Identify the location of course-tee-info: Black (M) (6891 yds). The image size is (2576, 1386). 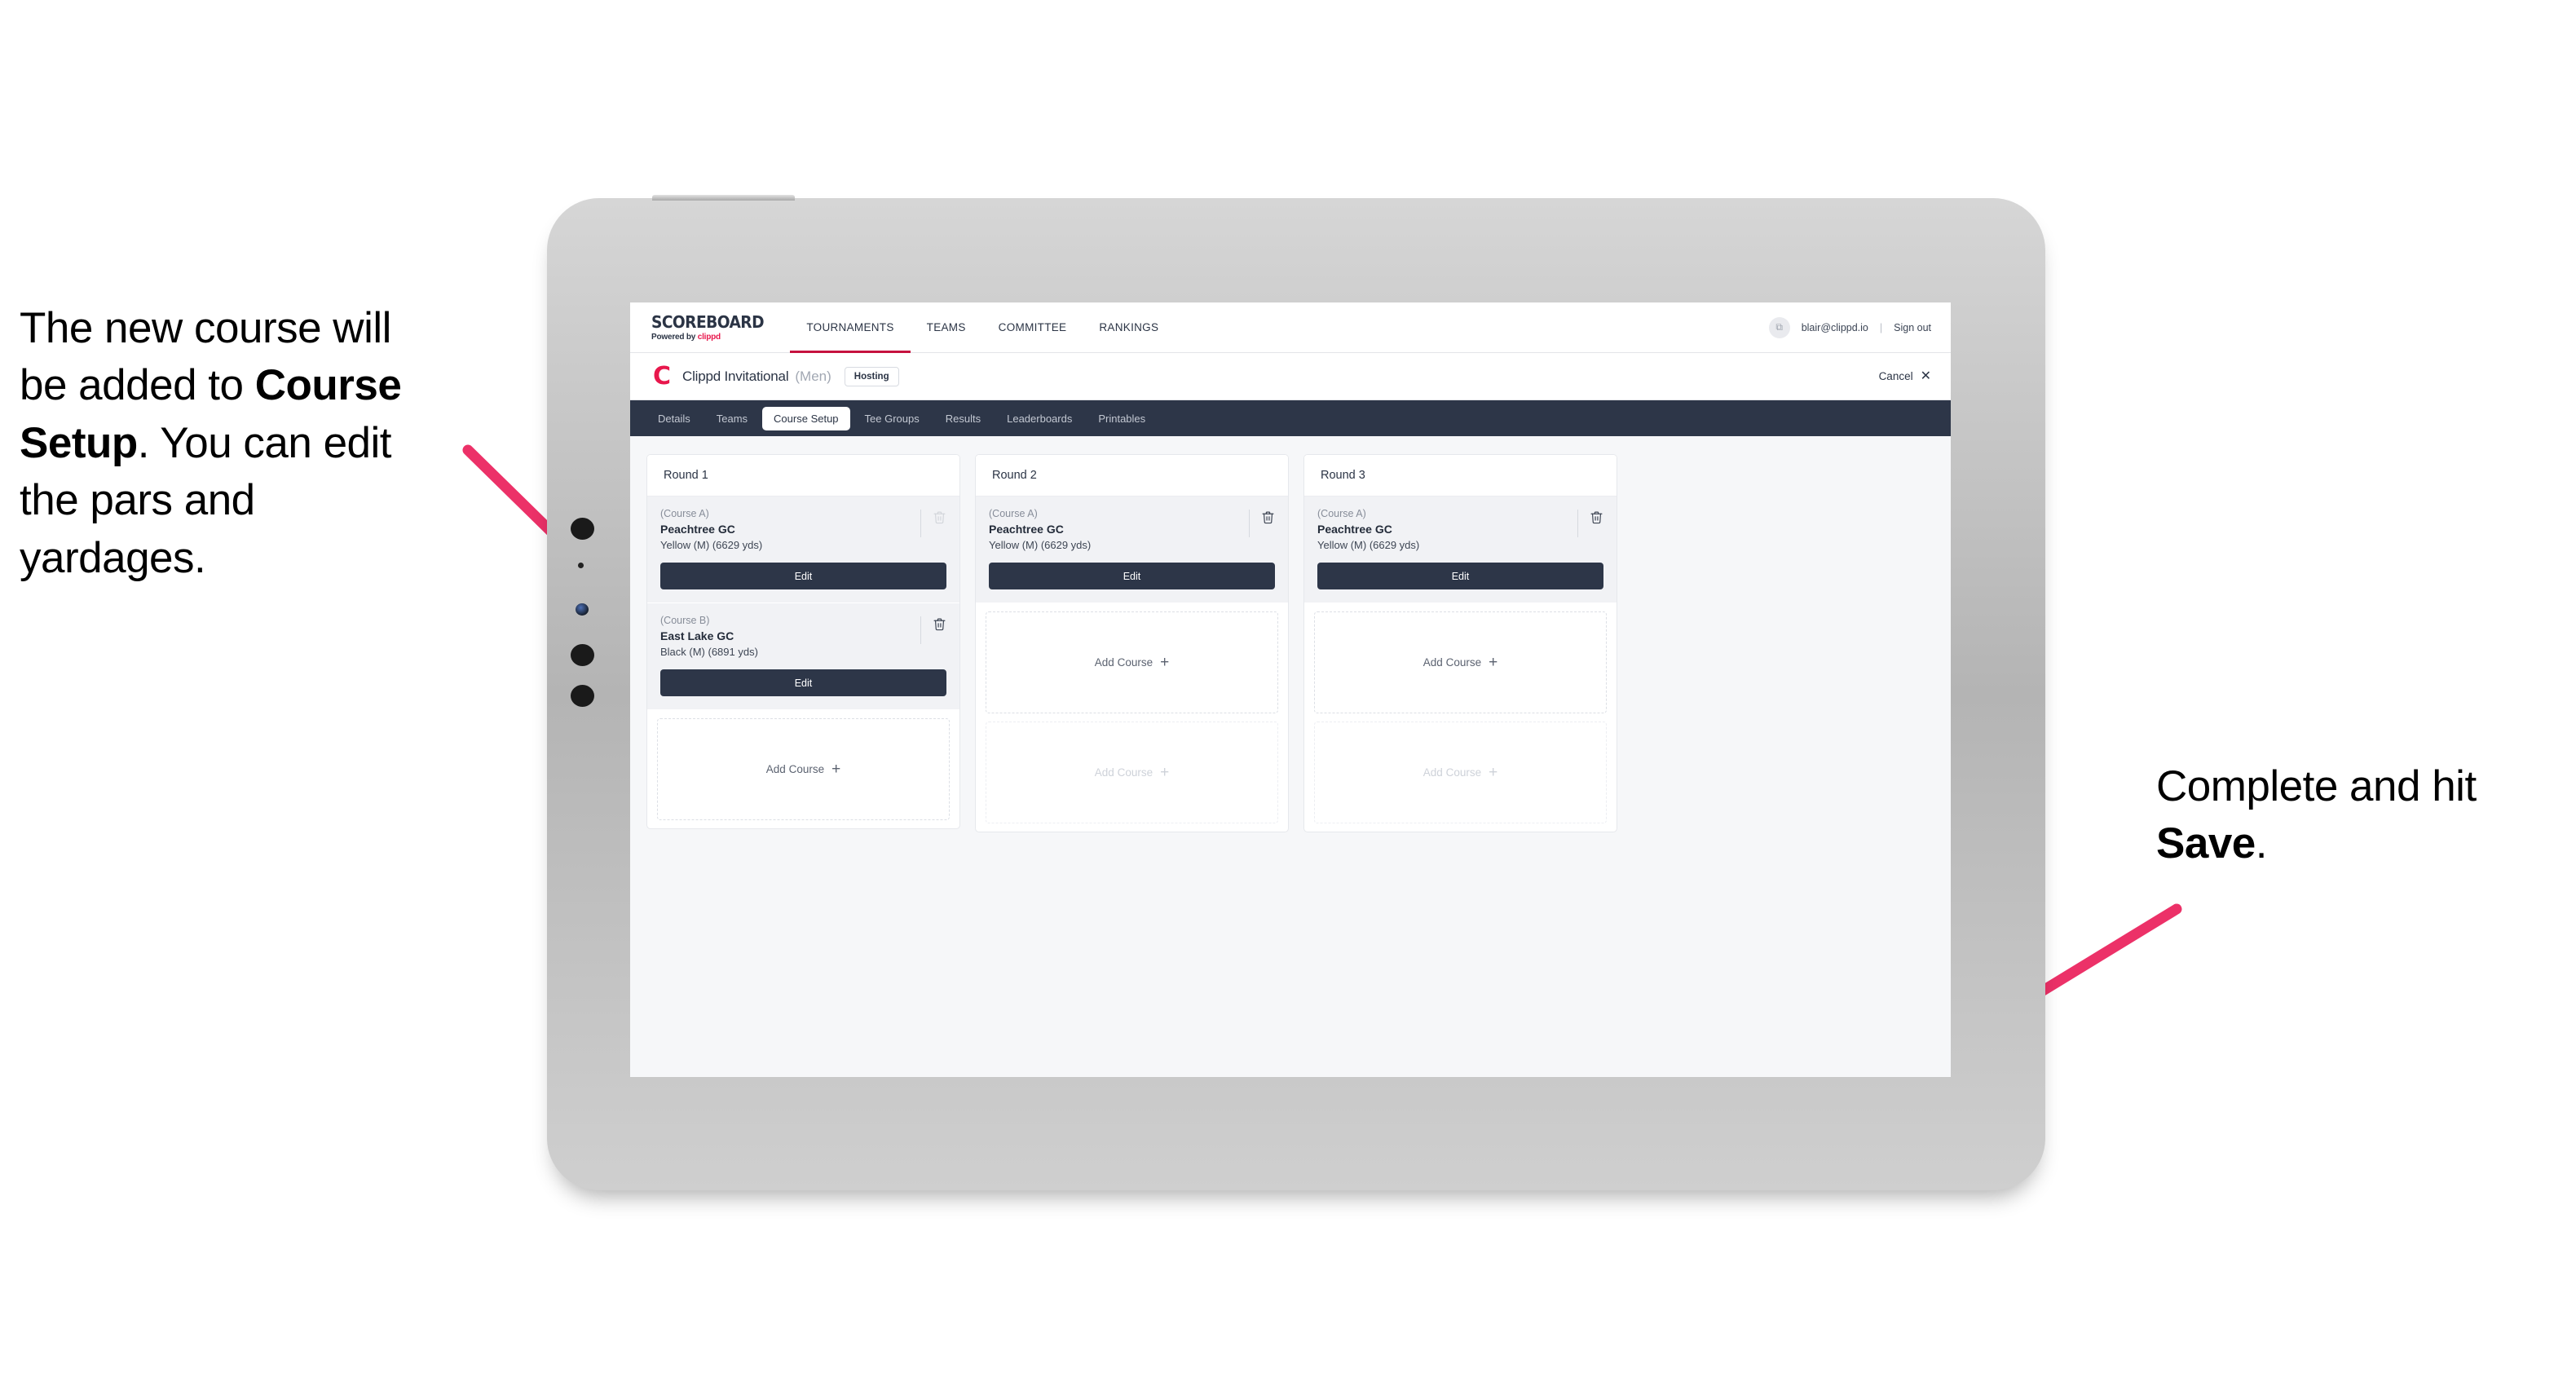
(709, 652).